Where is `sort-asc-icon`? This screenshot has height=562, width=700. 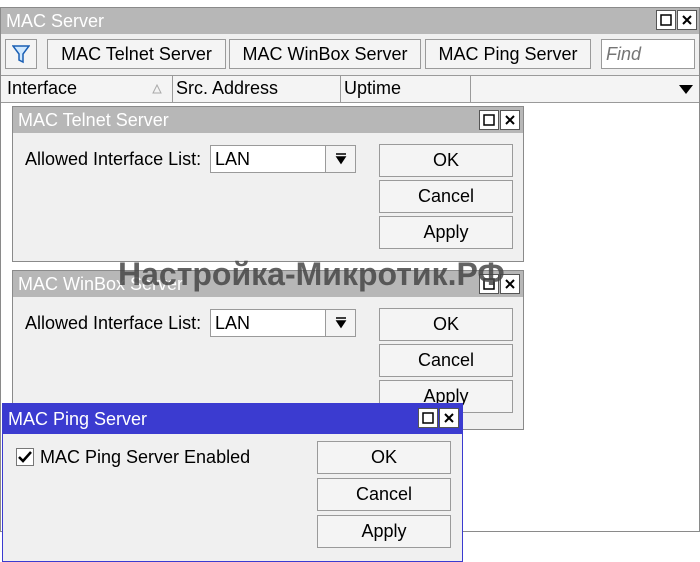
sort-asc-icon is located at coordinates (157, 89).